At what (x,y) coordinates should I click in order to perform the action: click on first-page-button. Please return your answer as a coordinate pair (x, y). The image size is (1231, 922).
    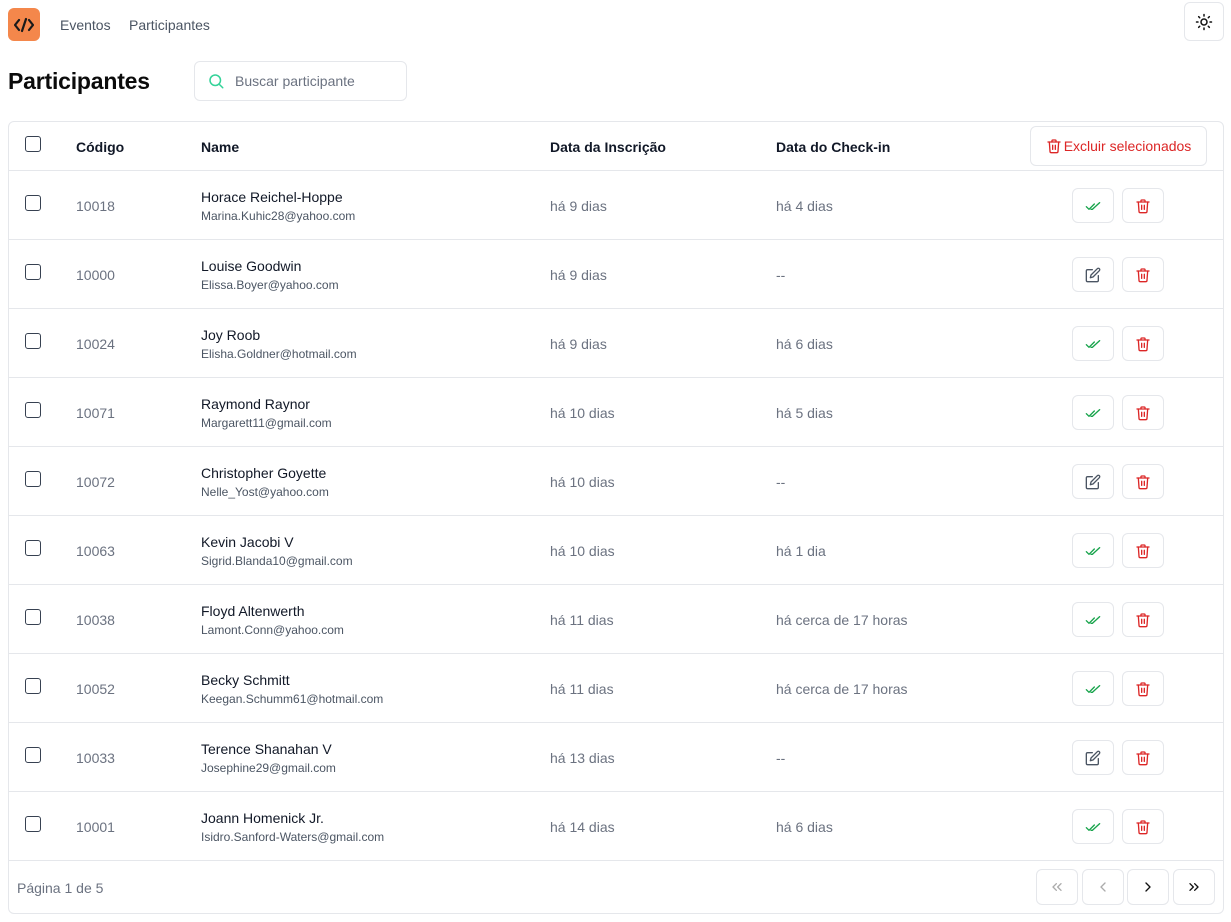
    Looking at the image, I should click on (1057, 887).